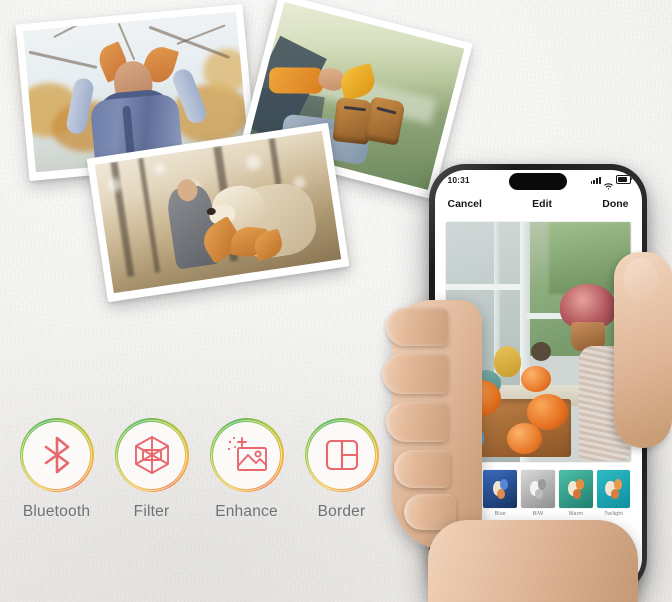 Image resolution: width=672 pixels, height=602 pixels. Describe the element at coordinates (246, 511) in the screenshot. I see `feature-label: Enhance` at that location.